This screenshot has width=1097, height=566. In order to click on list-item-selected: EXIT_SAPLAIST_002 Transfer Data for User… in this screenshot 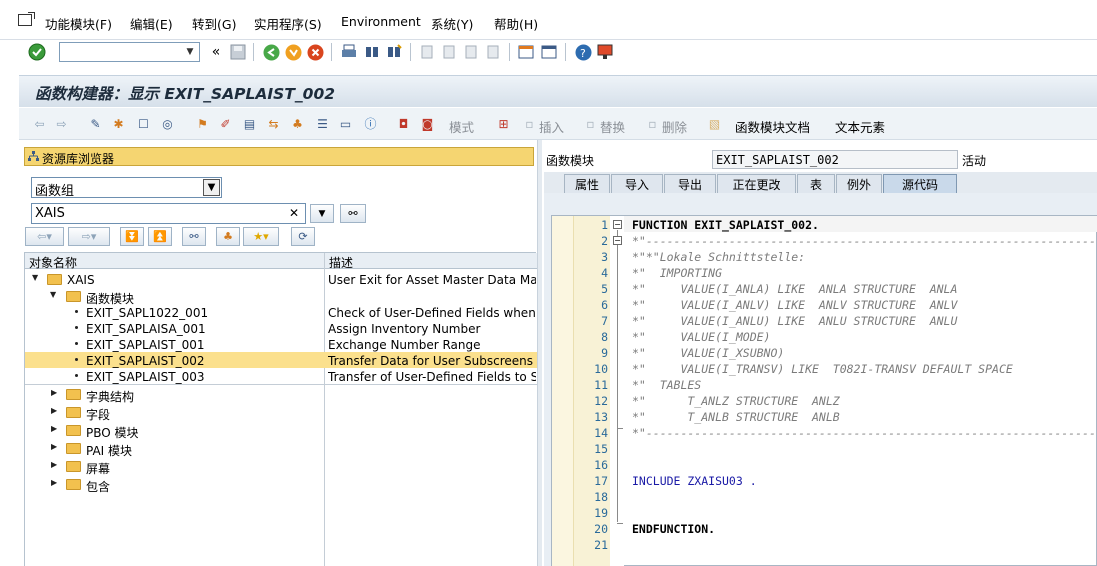, I will do `click(281, 360)`.